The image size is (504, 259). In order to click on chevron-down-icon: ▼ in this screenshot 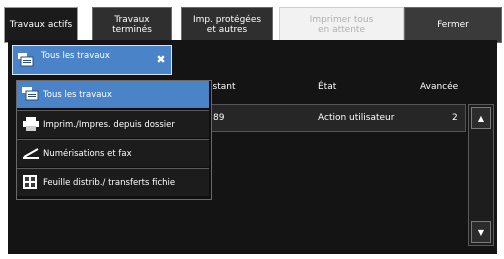, I will do `click(481, 232)`.